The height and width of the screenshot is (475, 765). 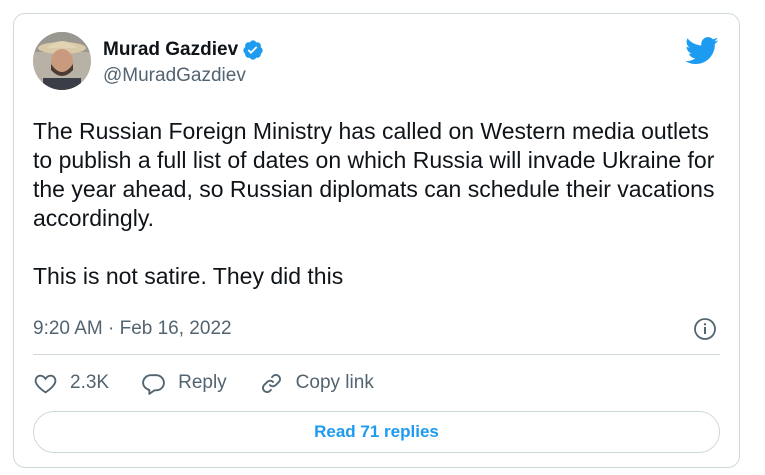 What do you see at coordinates (153, 384) in the screenshot?
I see `reply-icon` at bounding box center [153, 384].